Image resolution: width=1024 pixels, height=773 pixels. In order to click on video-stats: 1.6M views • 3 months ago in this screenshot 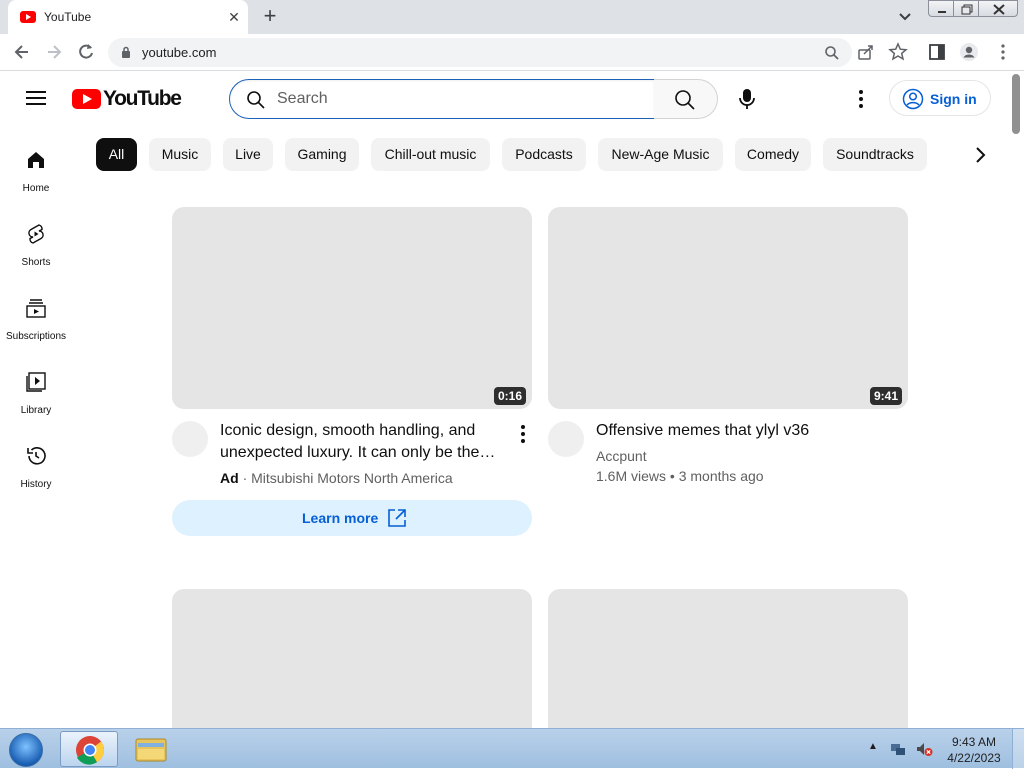, I will do `click(680, 476)`.